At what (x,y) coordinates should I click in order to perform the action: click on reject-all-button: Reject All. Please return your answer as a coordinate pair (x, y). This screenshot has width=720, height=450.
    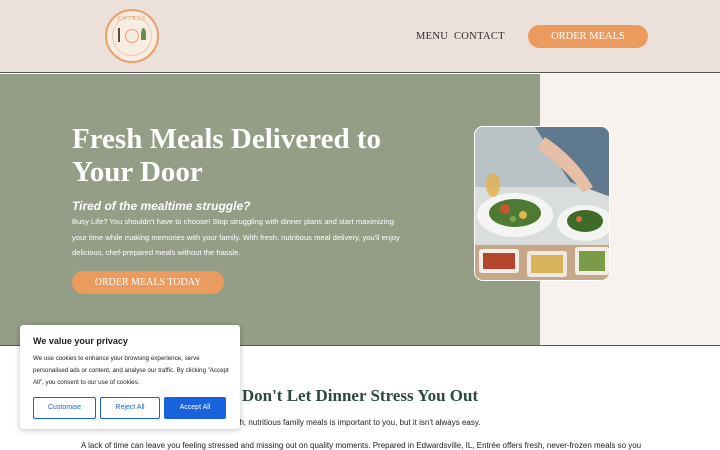
    Looking at the image, I should click on (130, 408).